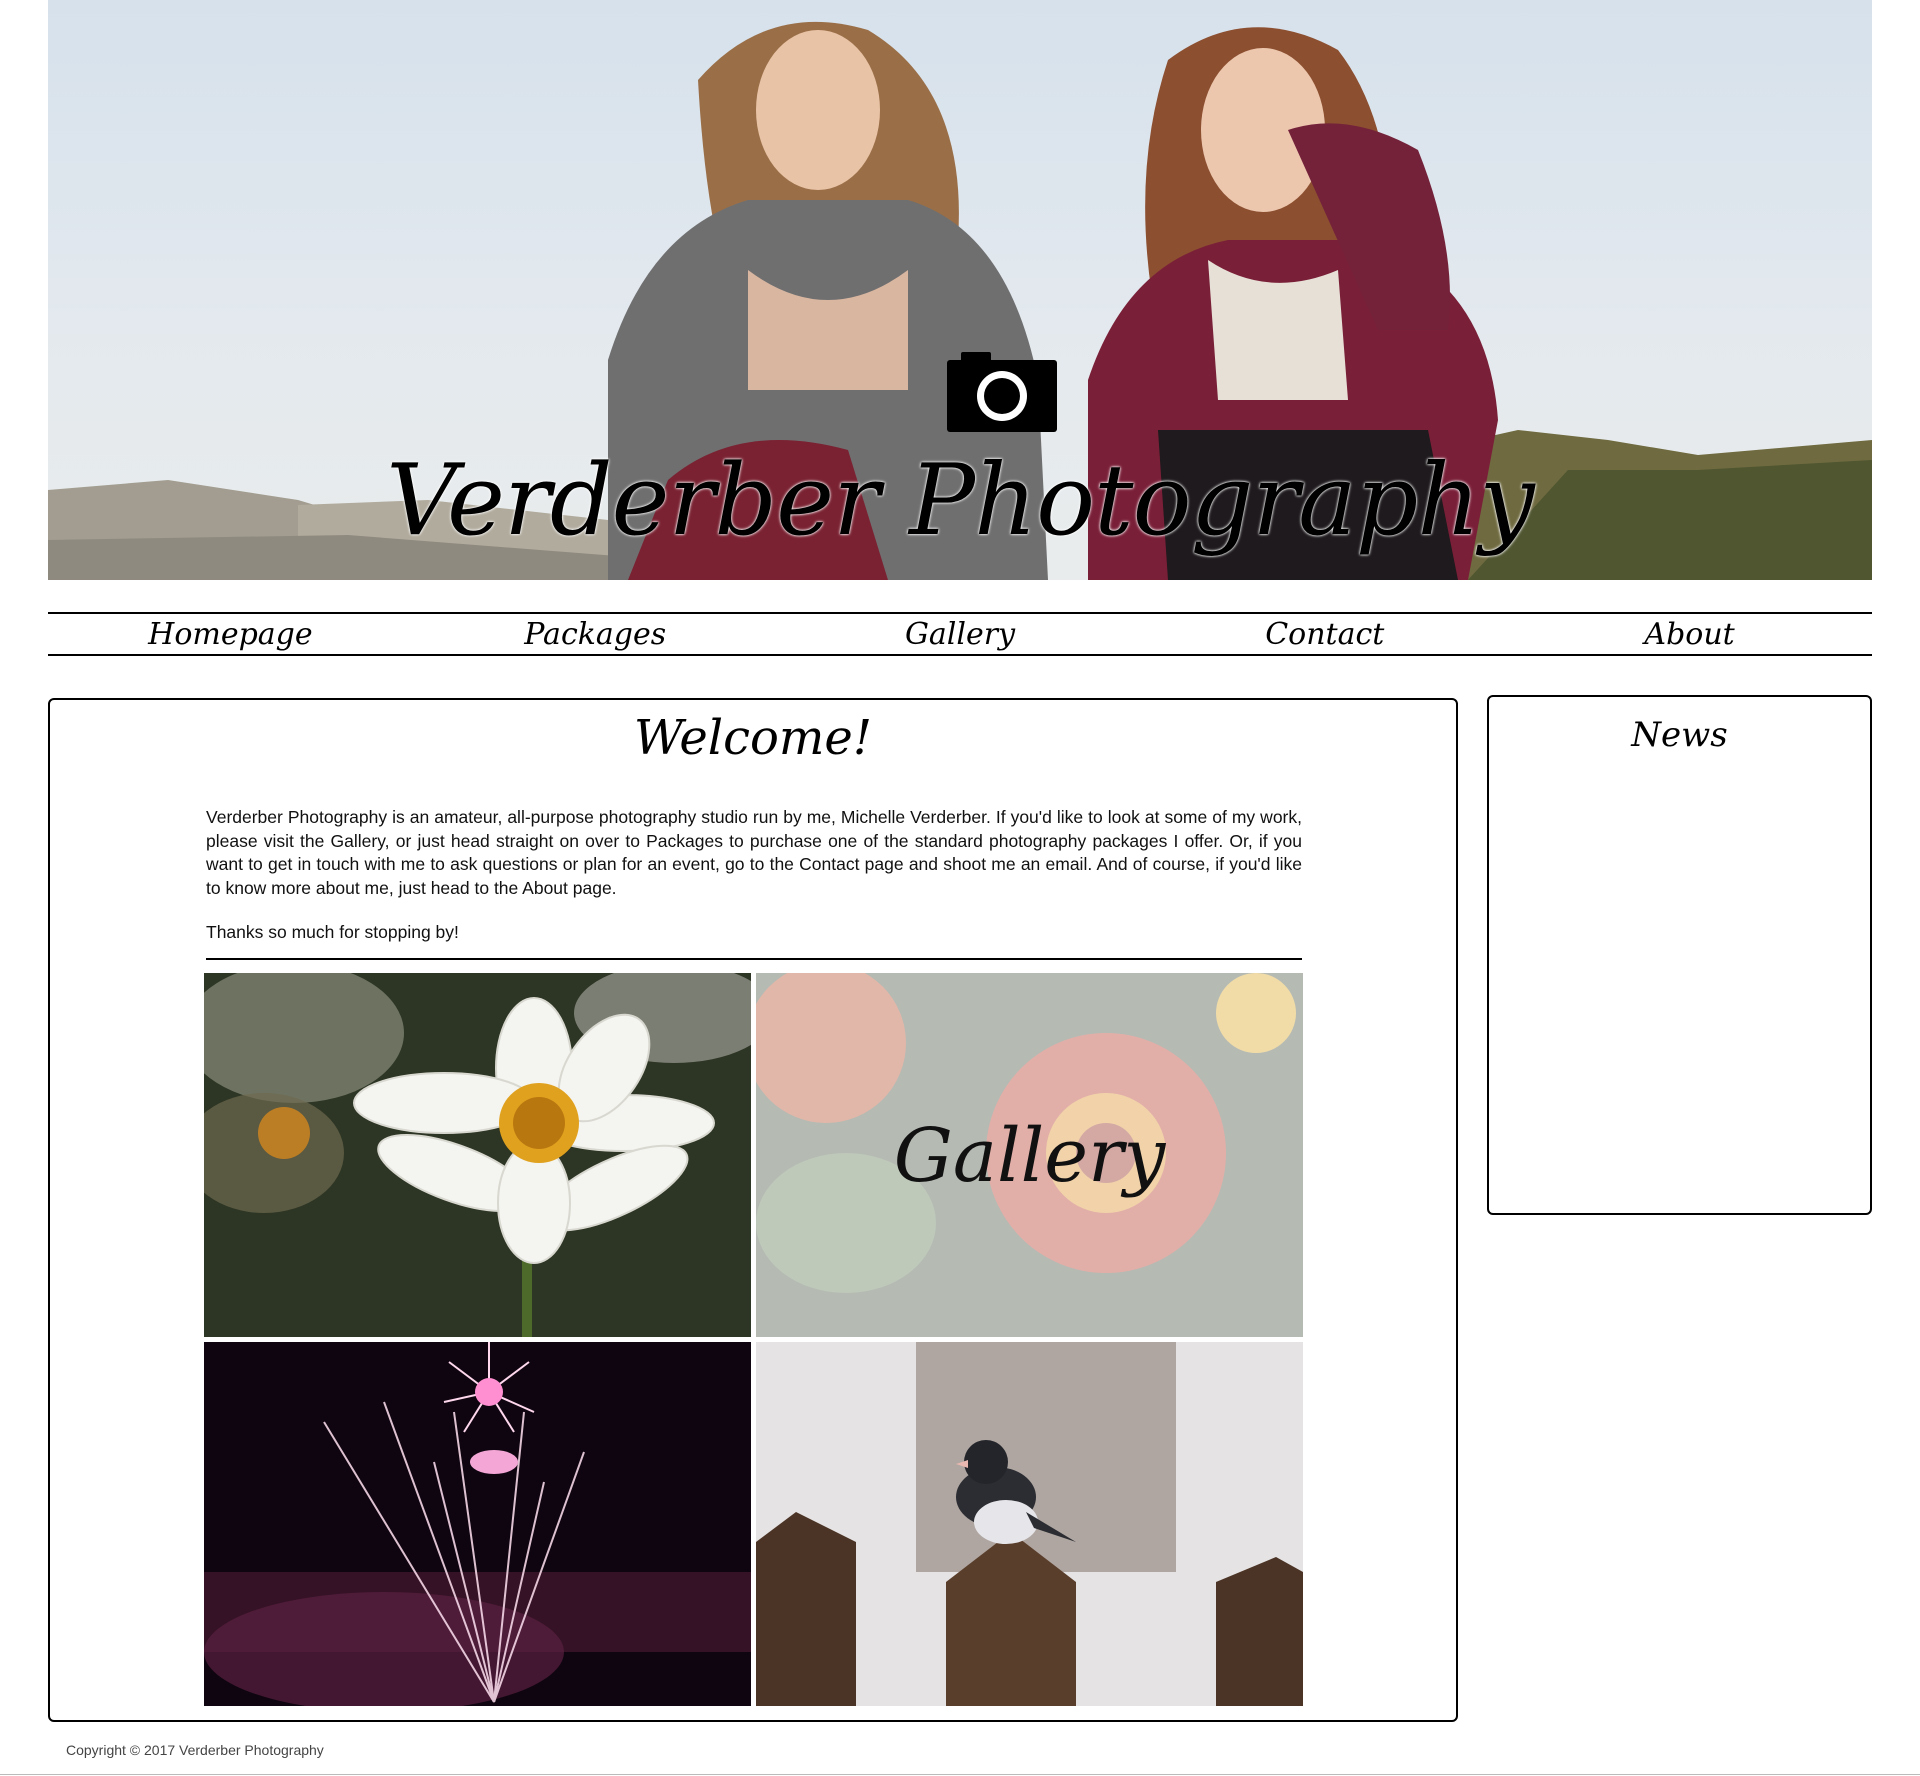  Describe the element at coordinates (960, 1774) in the screenshot. I see `page-bottom-rule` at that location.